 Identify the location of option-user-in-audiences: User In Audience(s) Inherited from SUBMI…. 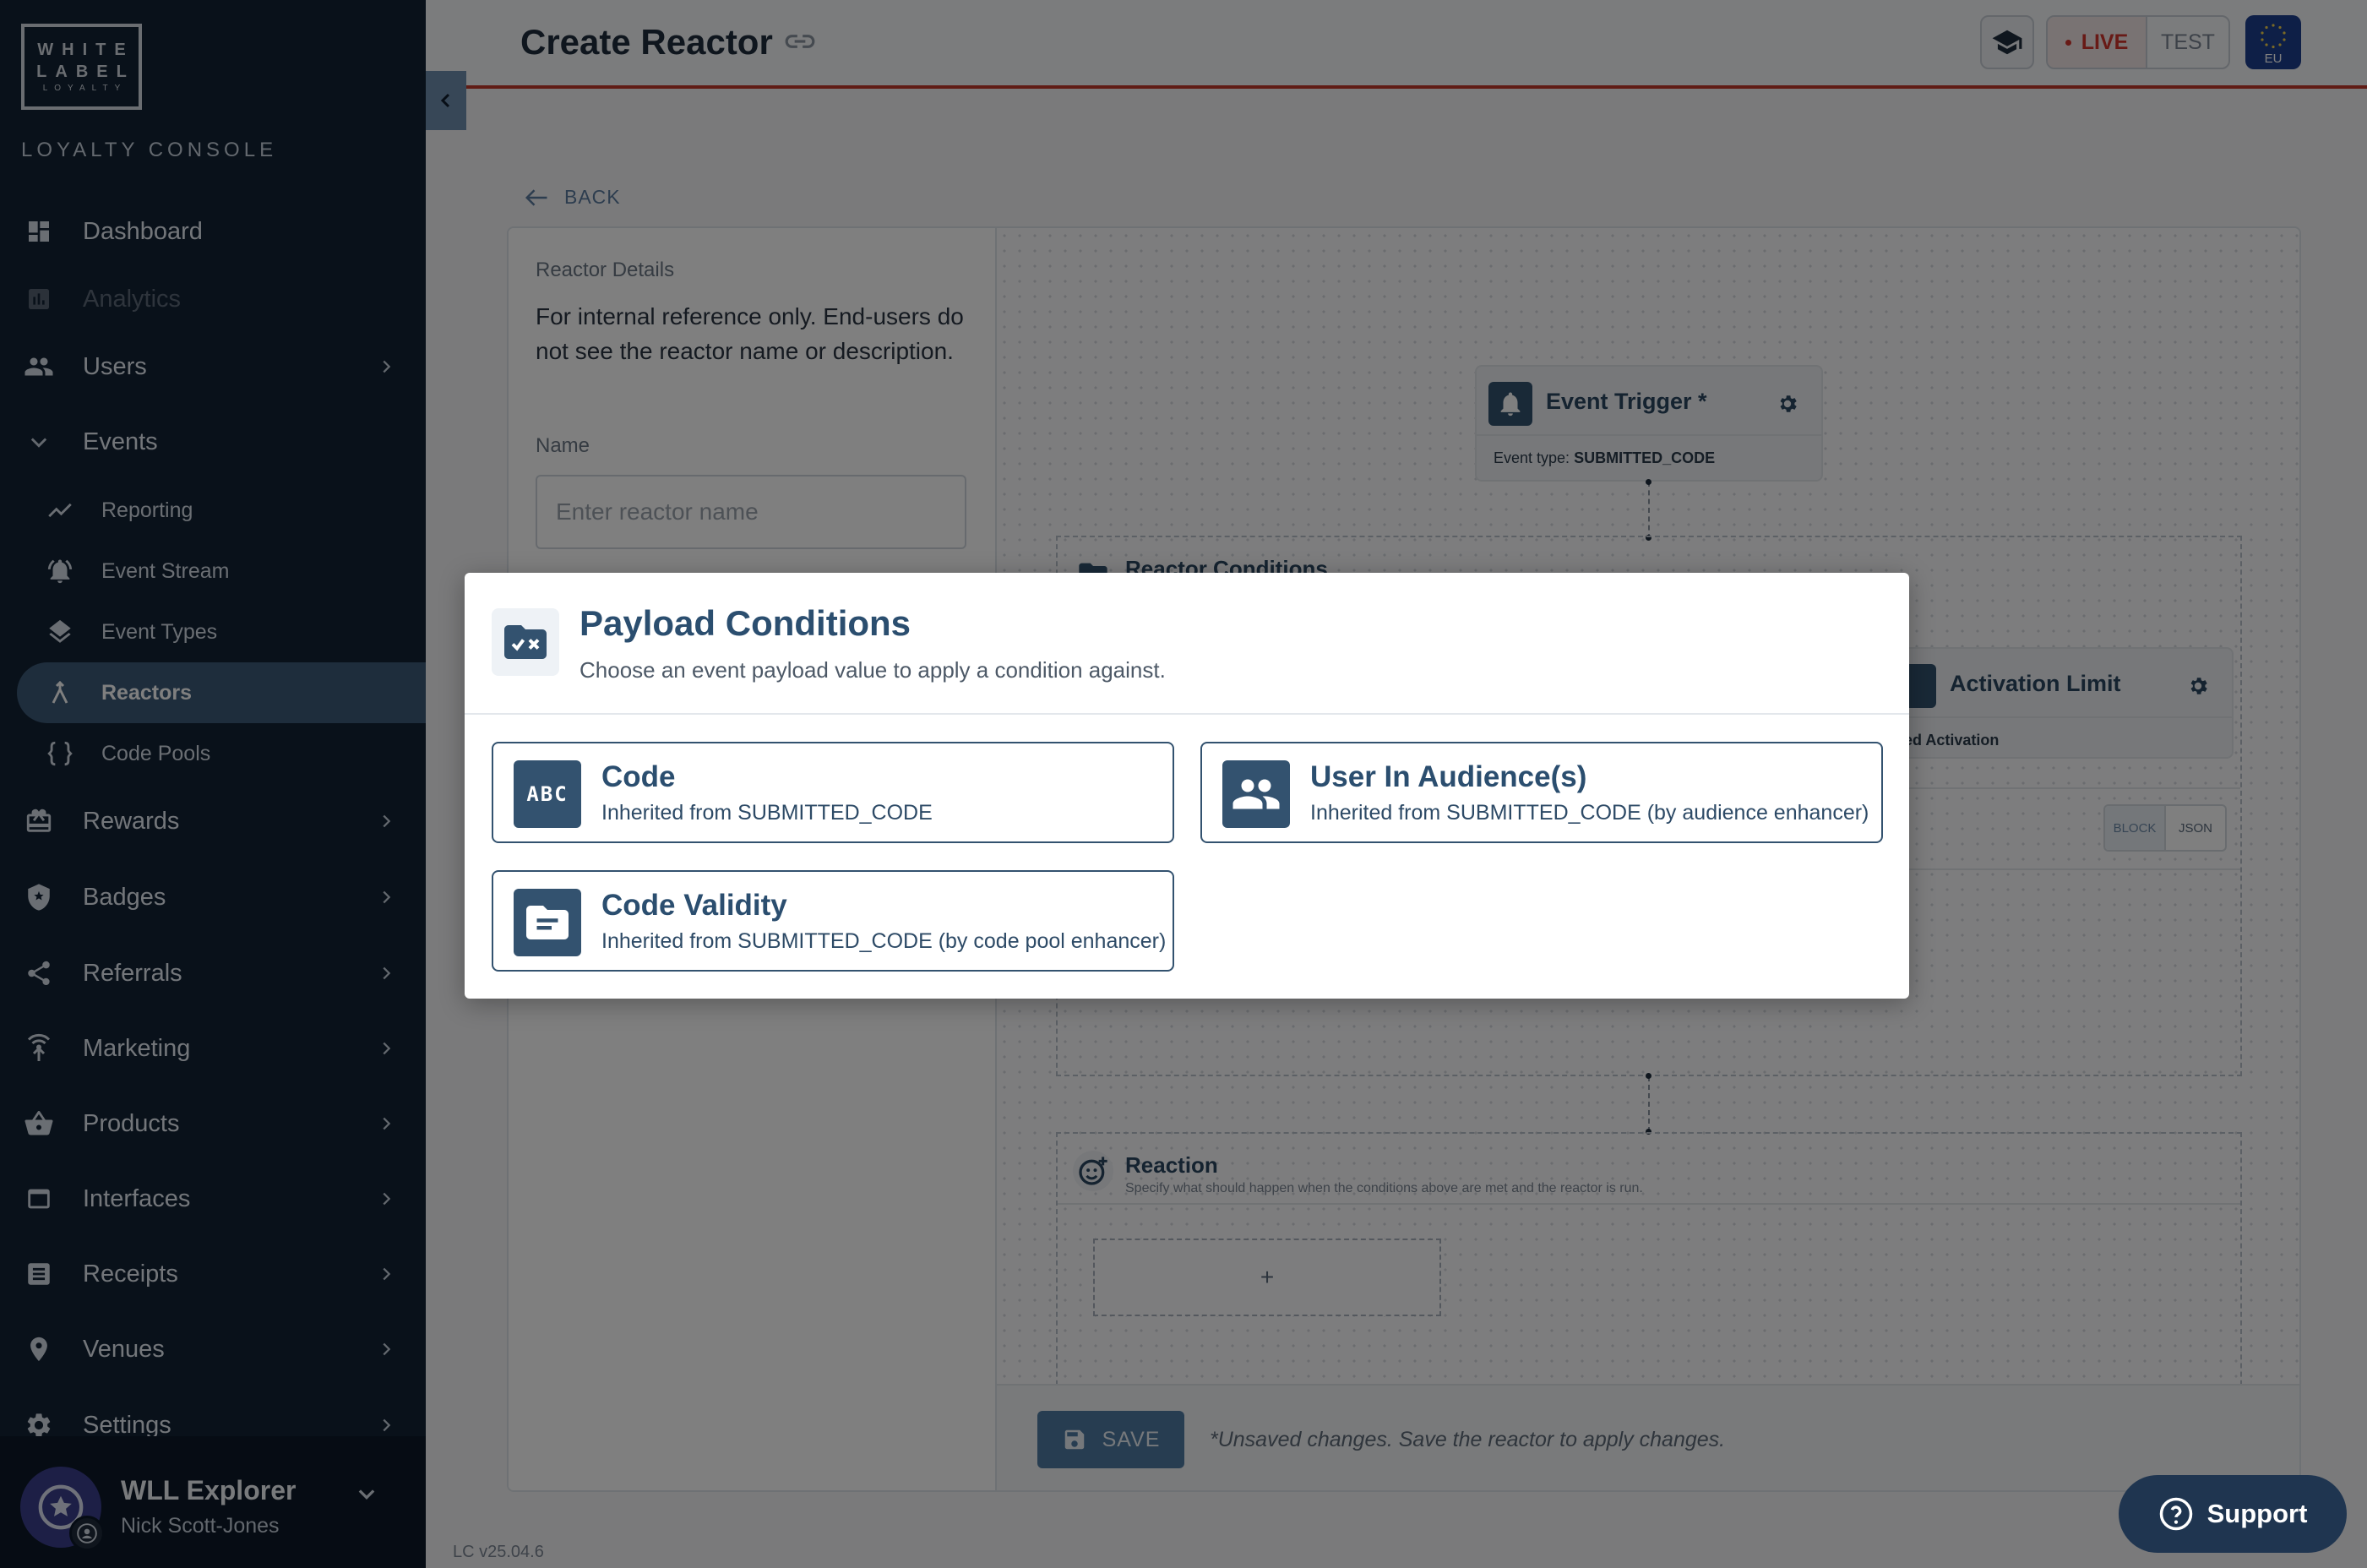
(1542, 792).